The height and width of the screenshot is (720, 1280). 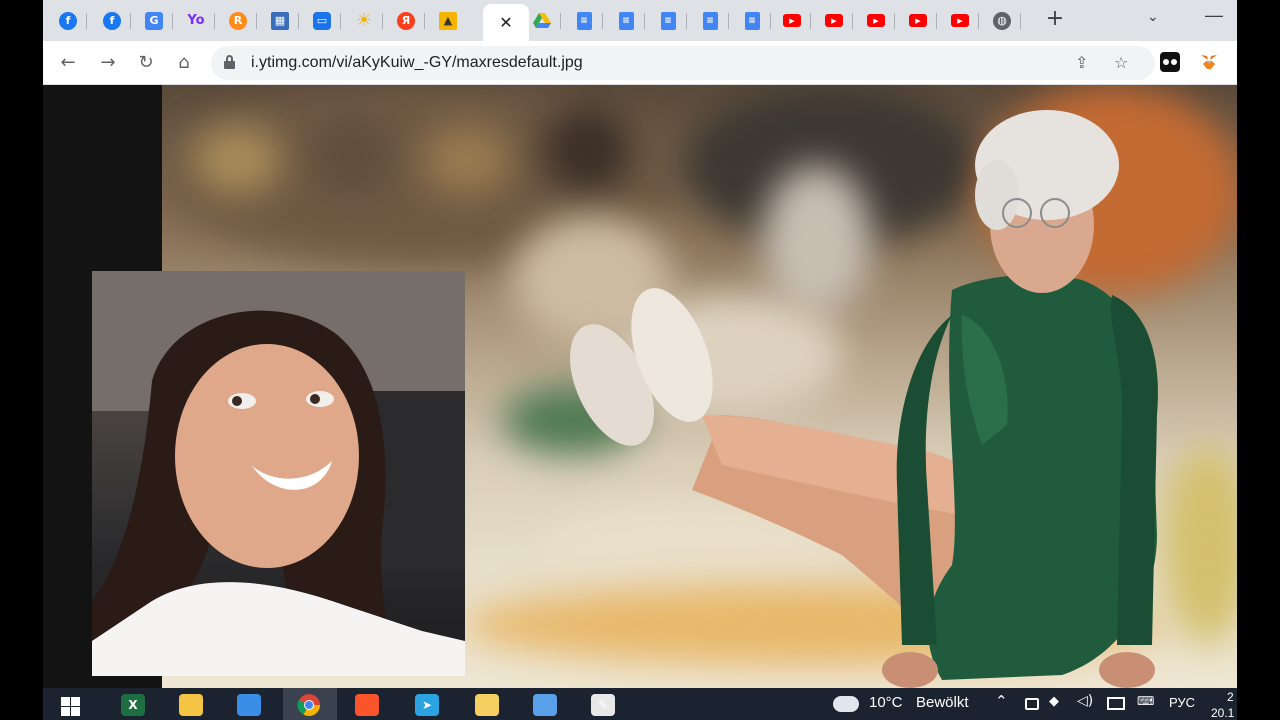 I want to click on language-indicator: РУС, so click(x=1182, y=702).